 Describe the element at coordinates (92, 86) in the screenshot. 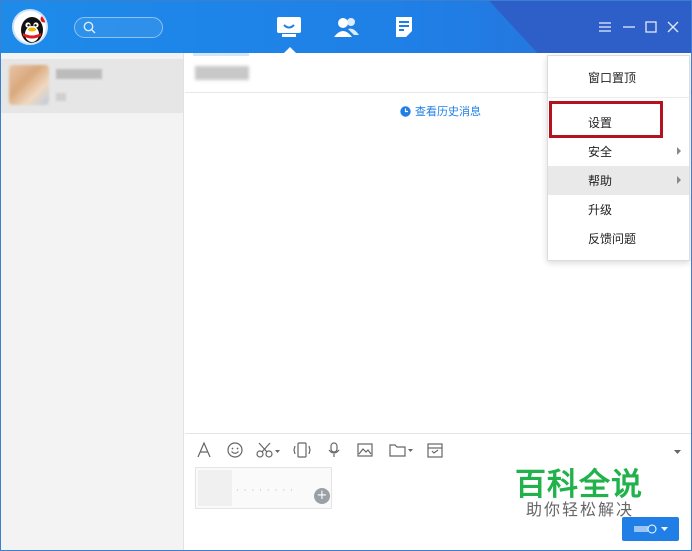

I see `conversation-item` at that location.